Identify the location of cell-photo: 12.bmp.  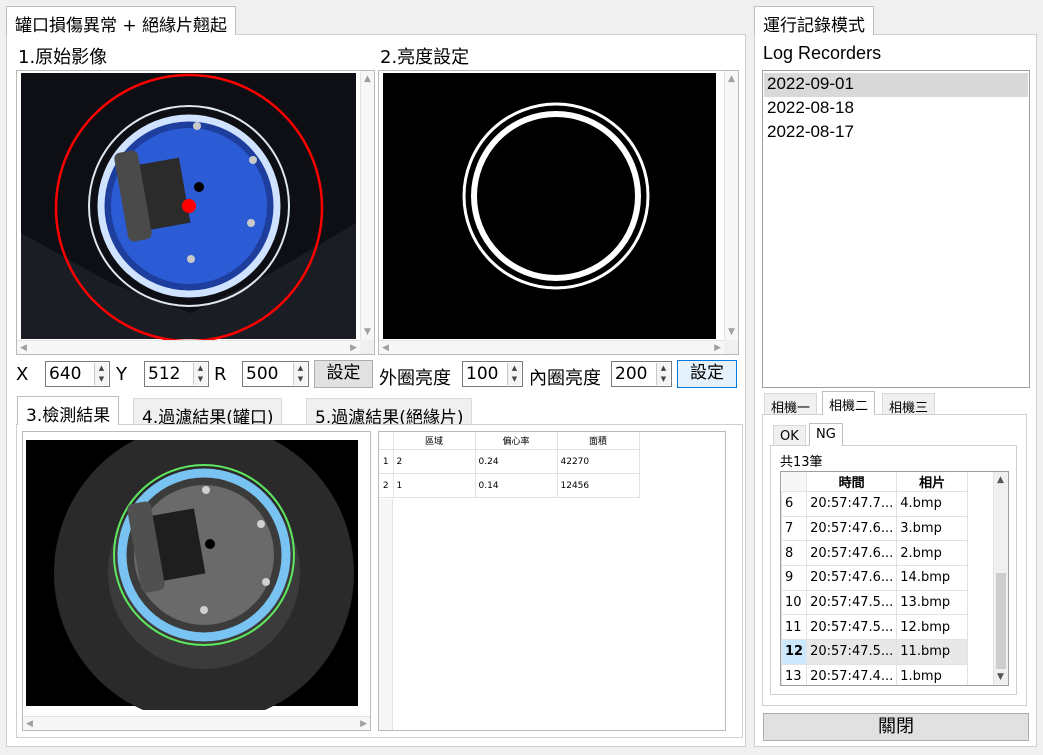
(932, 627).